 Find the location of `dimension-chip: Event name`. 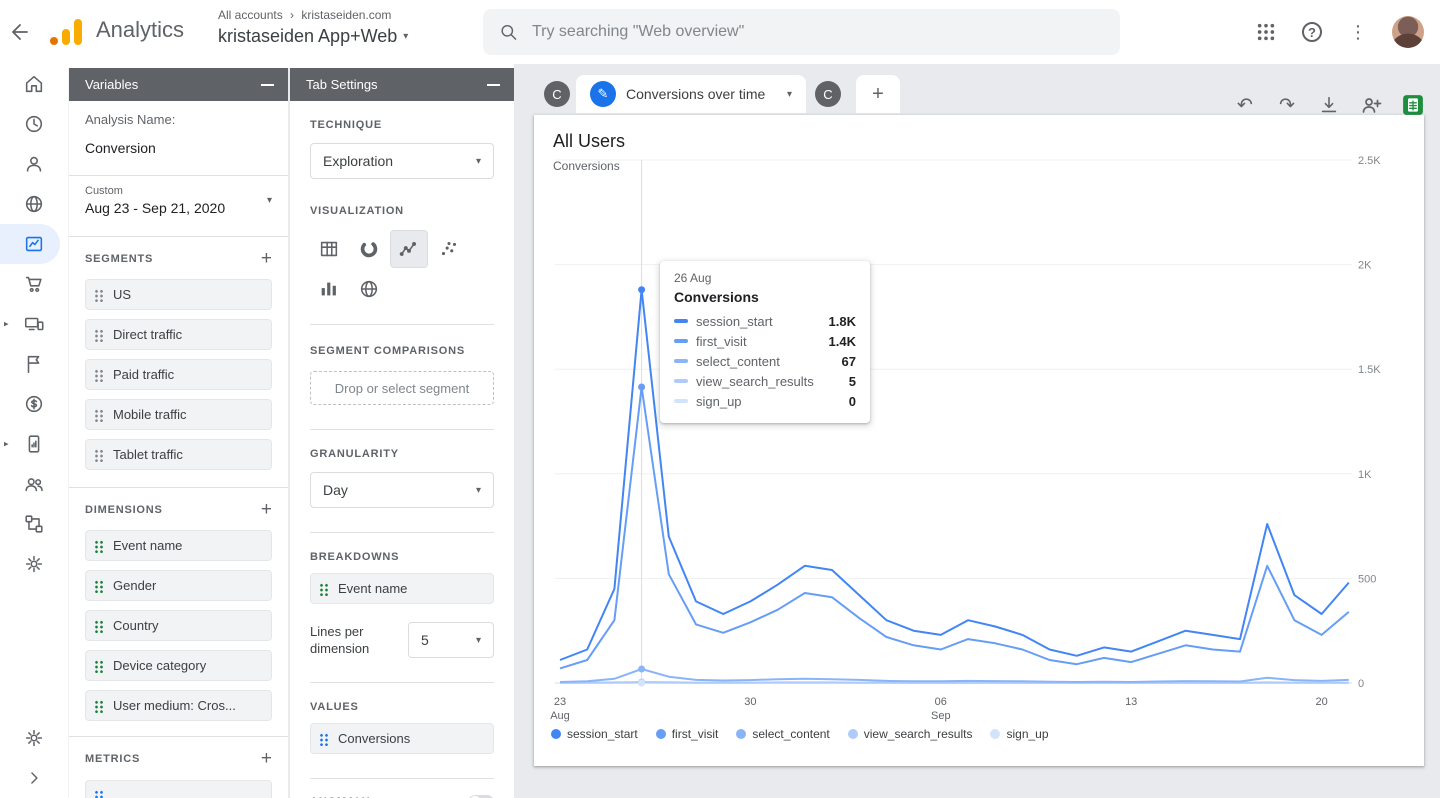

dimension-chip: Event name is located at coordinates (178, 545).